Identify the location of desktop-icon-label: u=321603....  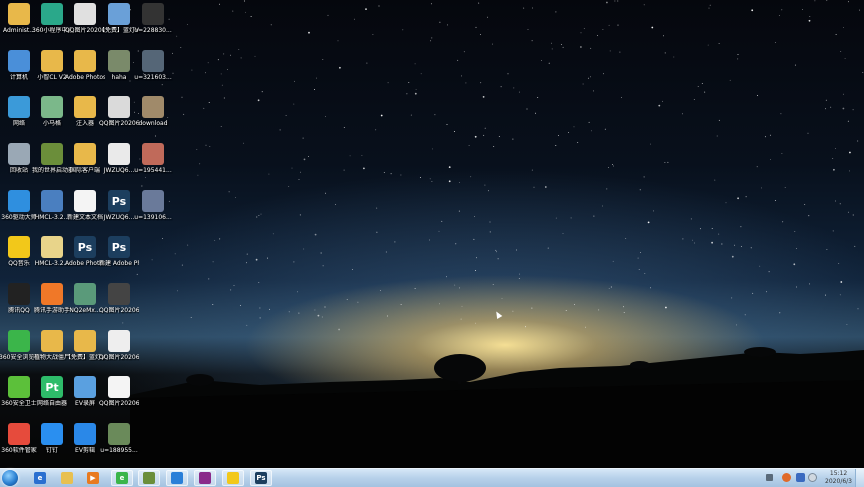
(153, 77).